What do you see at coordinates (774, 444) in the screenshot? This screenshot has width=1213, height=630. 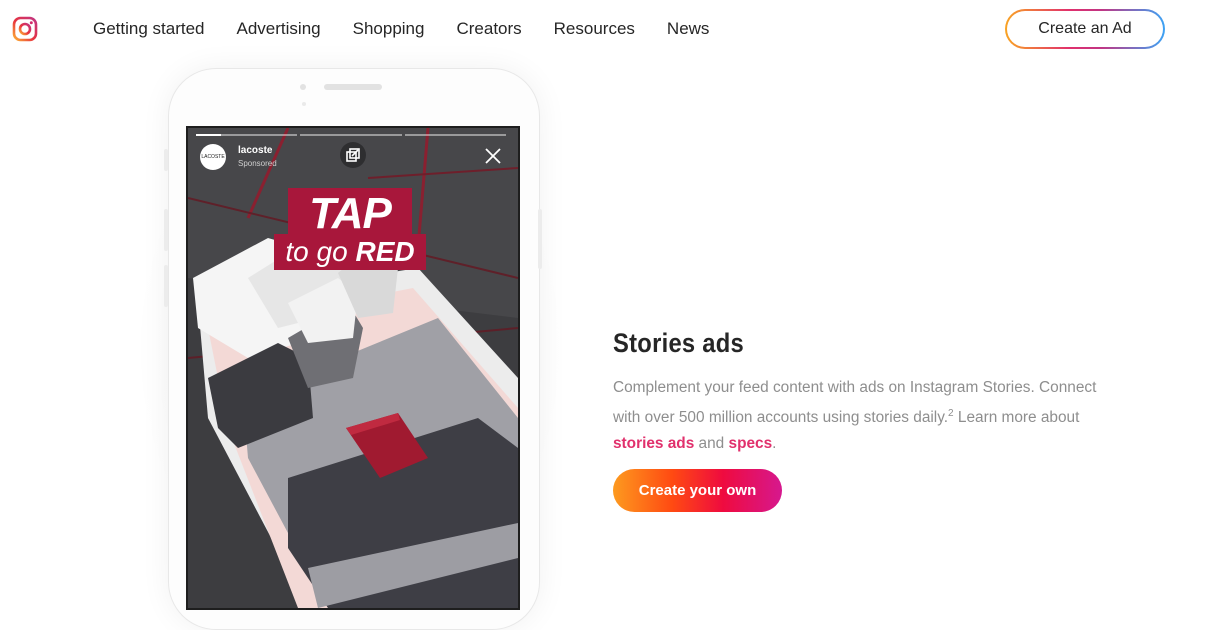 I see `desc-text-4: .` at bounding box center [774, 444].